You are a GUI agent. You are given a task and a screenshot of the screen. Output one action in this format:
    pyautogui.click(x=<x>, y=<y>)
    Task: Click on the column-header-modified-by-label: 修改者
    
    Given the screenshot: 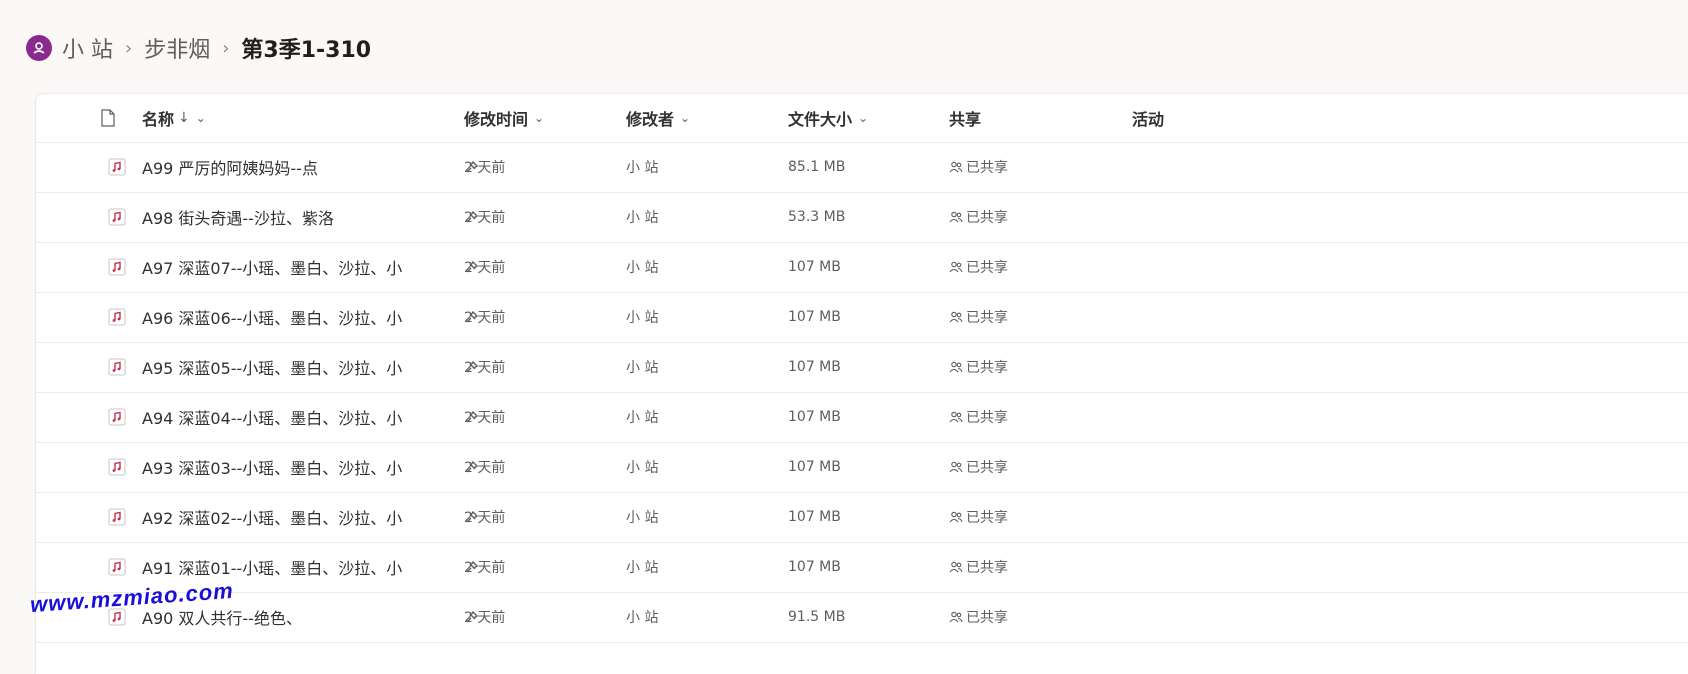 What is the action you would take?
    pyautogui.click(x=650, y=119)
    